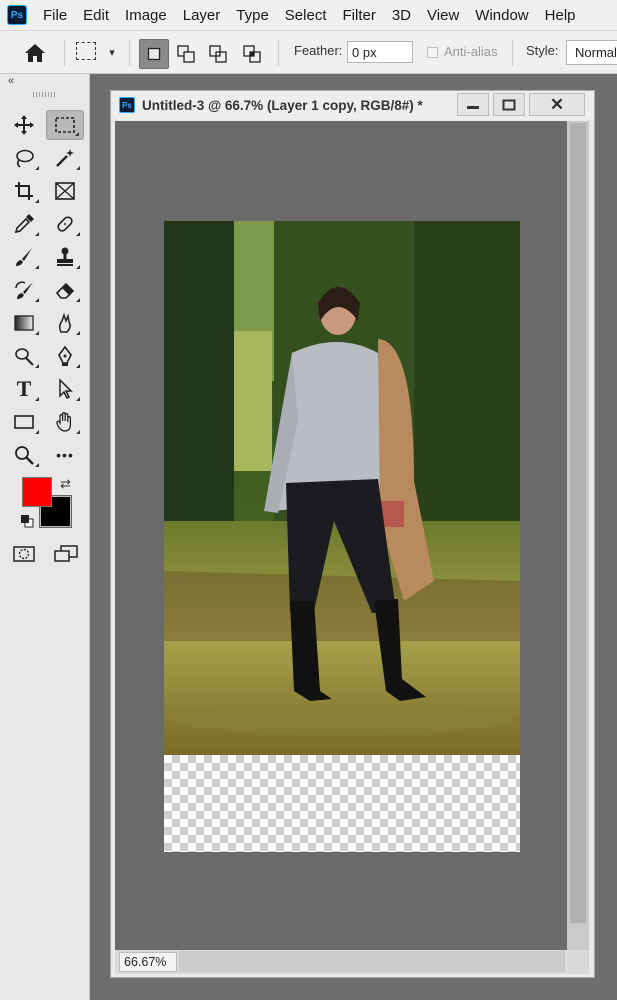  I want to click on horizontal-scrollbar, so click(372, 961).